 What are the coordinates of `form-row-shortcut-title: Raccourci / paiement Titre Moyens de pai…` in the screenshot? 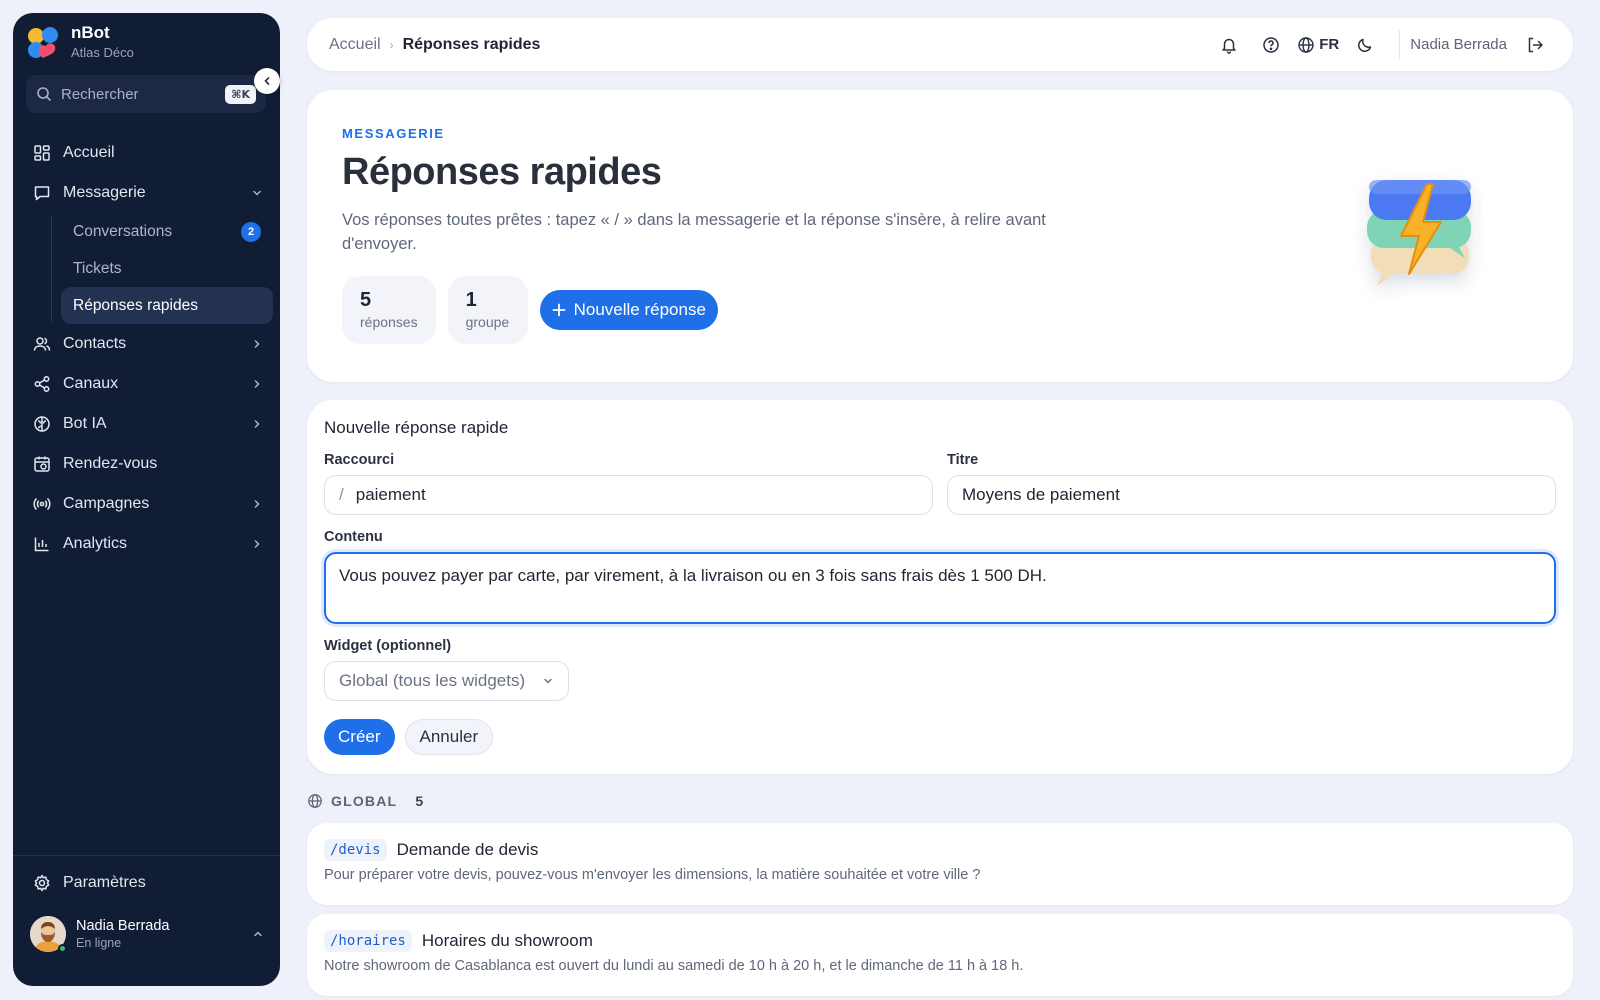 It's located at (940, 483).